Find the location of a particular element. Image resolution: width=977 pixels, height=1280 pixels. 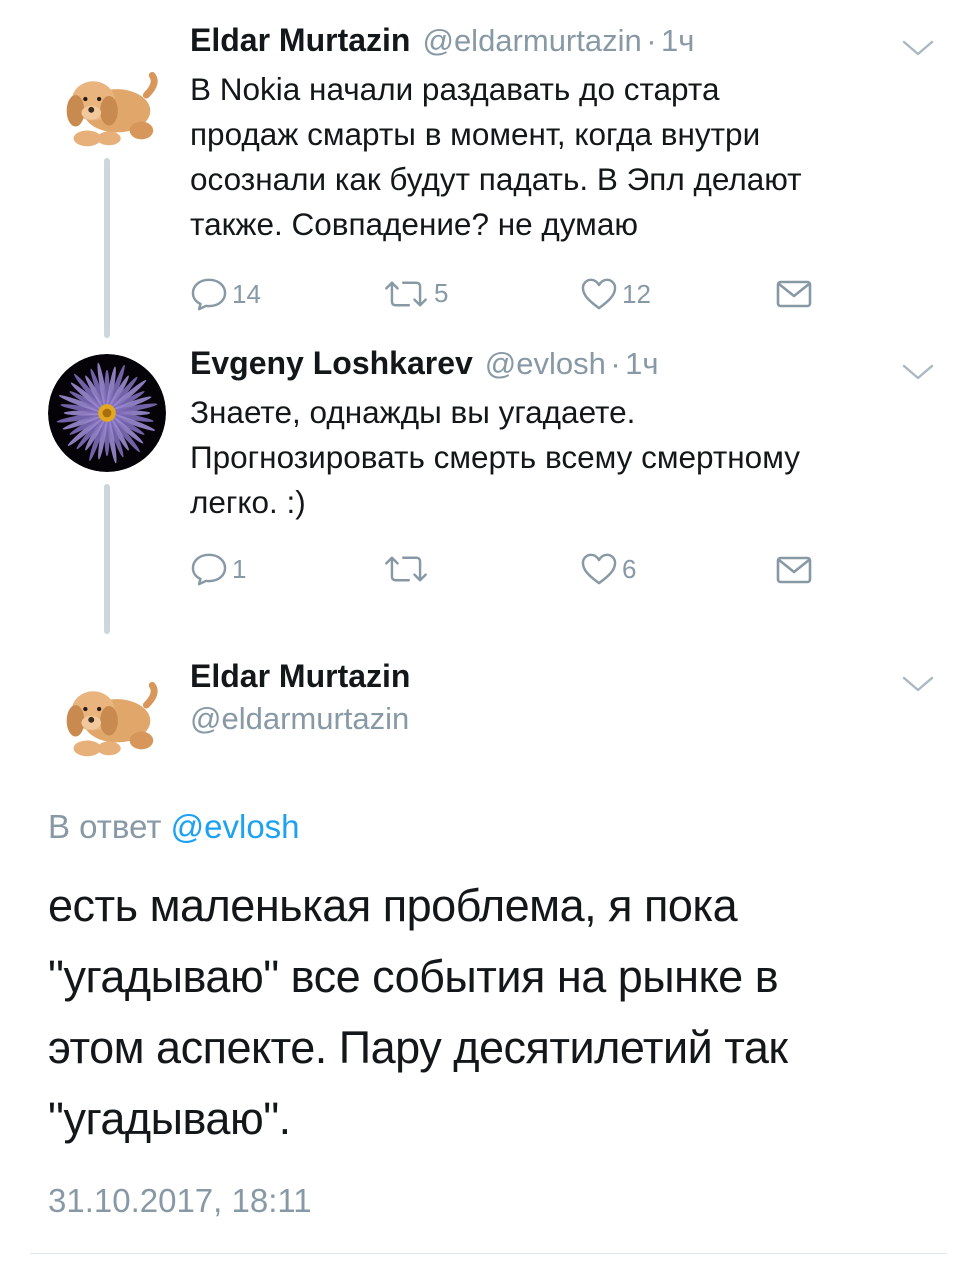

author-name: Evgeny Loshkarev is located at coordinates (331, 363).